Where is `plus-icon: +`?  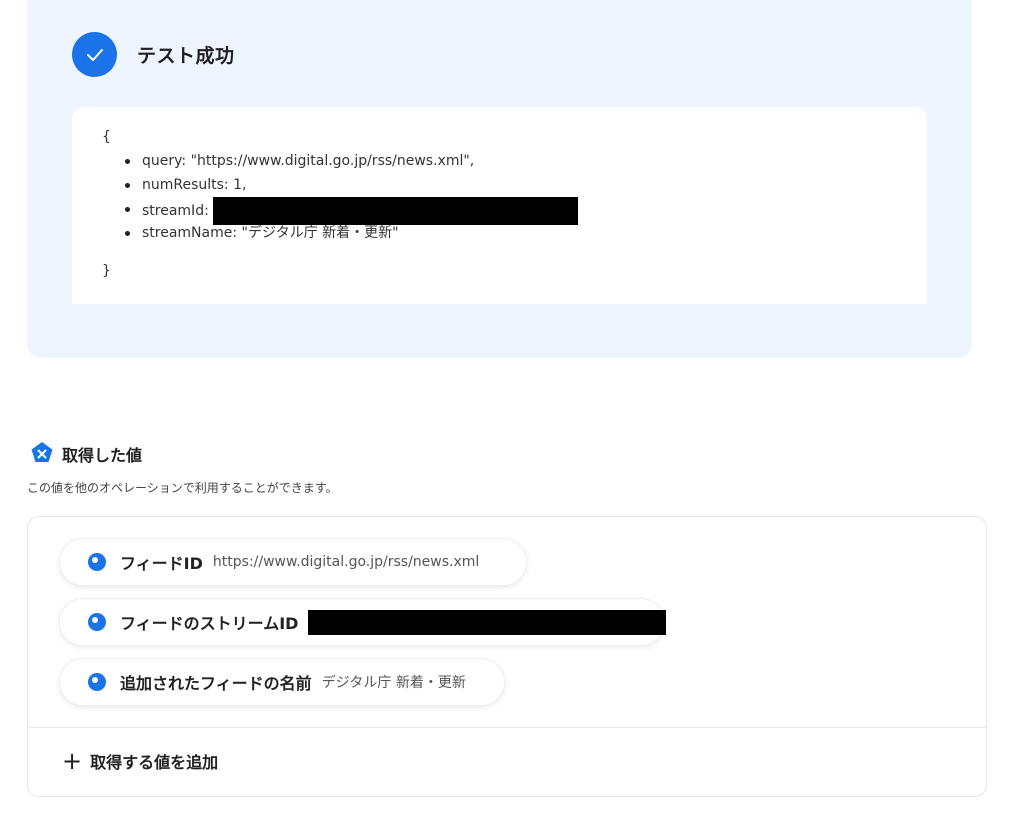
plus-icon: + is located at coordinates (72, 761).